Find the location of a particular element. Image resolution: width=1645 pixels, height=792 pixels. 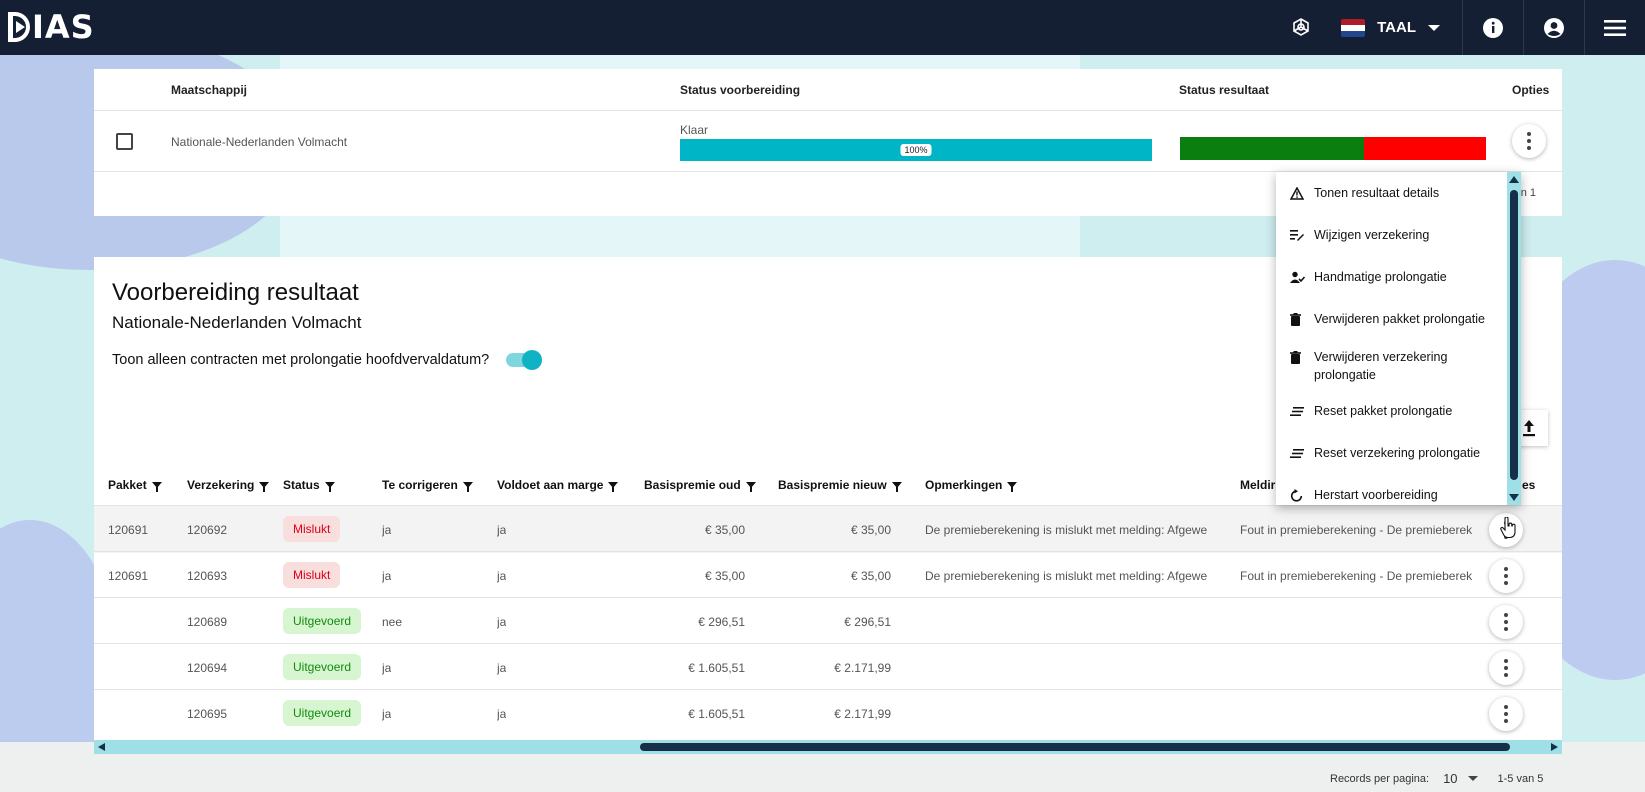

column-opmerkingen: Opmerkingen is located at coordinates (971, 485).